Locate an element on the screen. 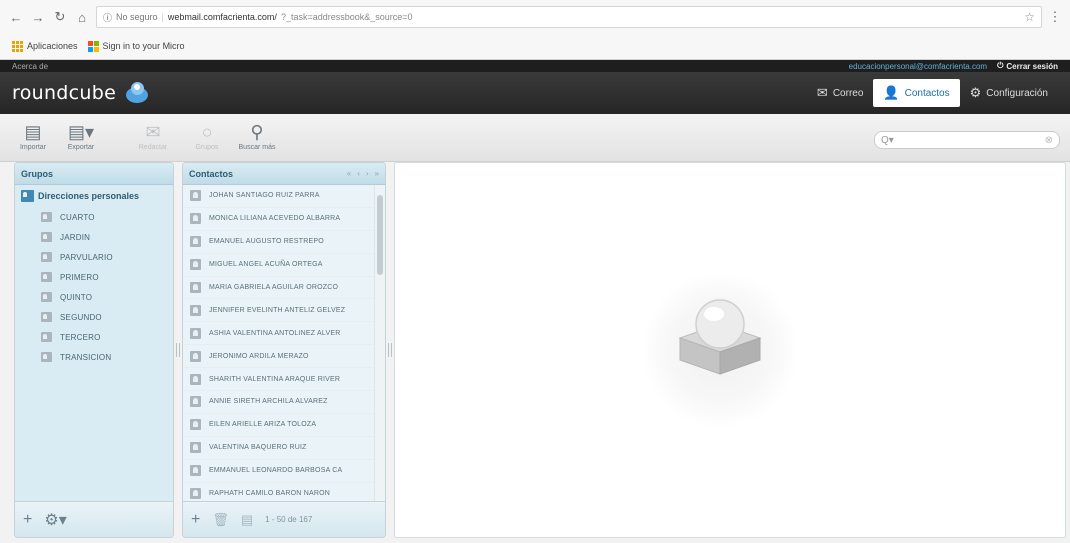 Image resolution: width=1070 pixels, height=543 pixels. apps-grid-icon is located at coordinates (17, 46).